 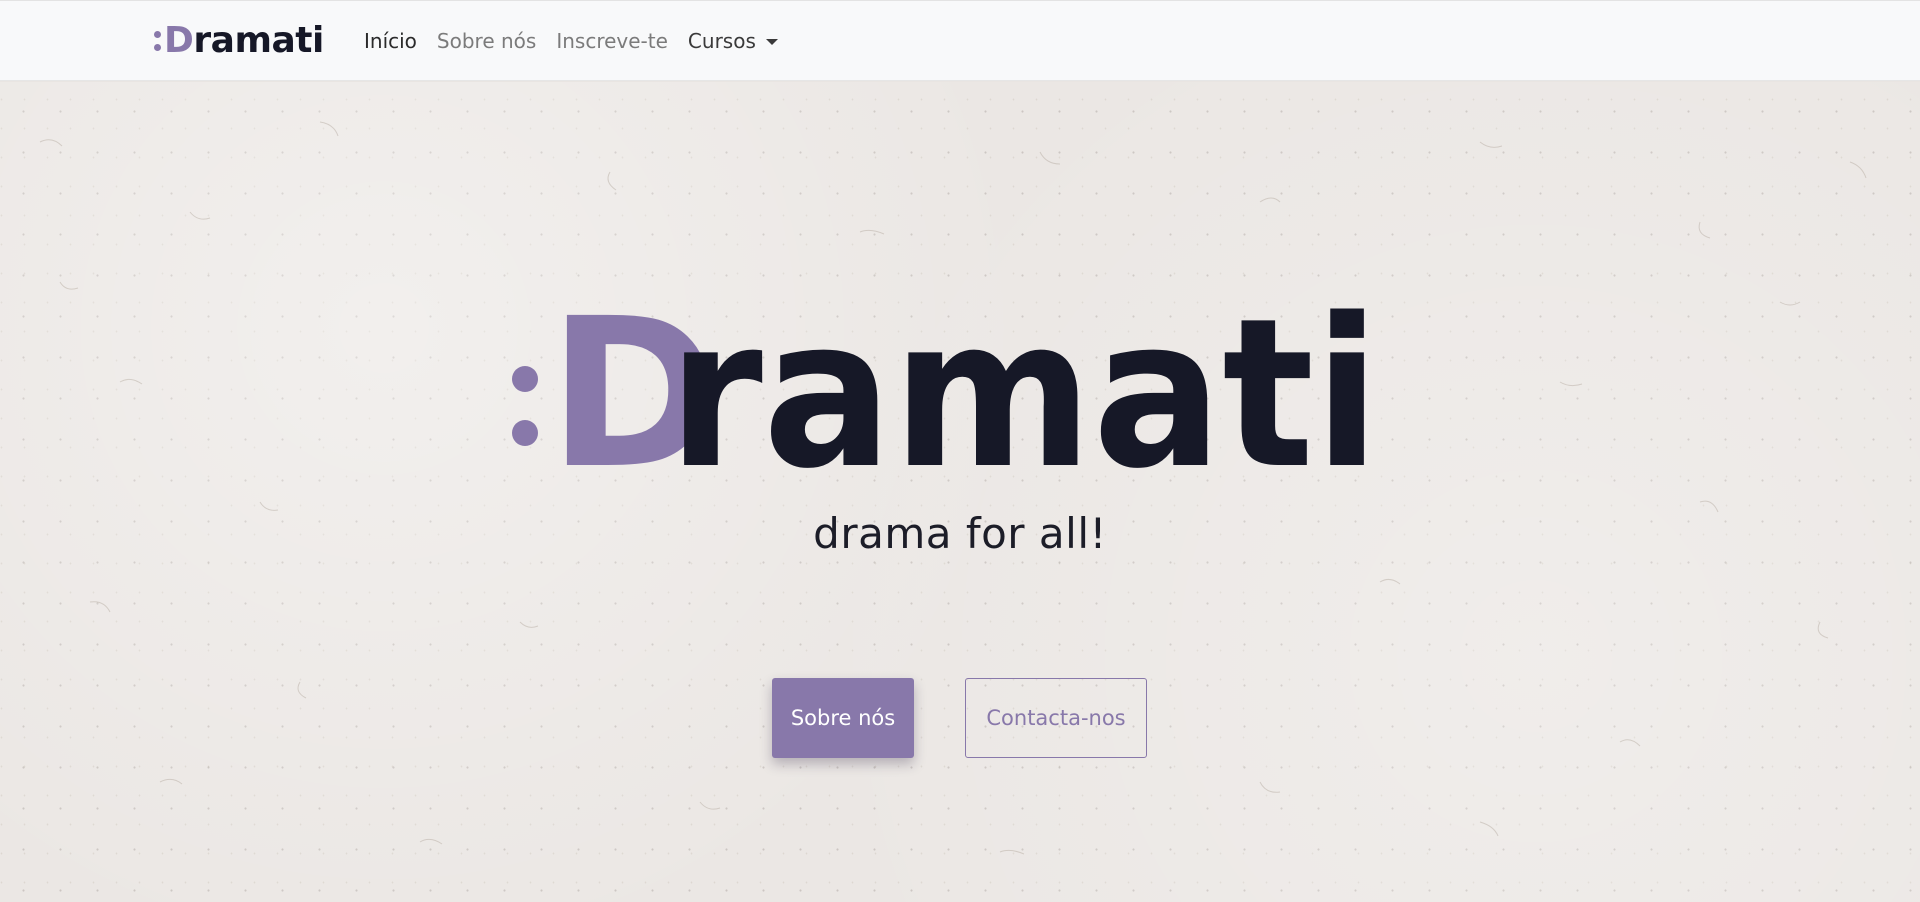 I want to click on nav-dropdown-cursos-label: Cursos, so click(x=721, y=41).